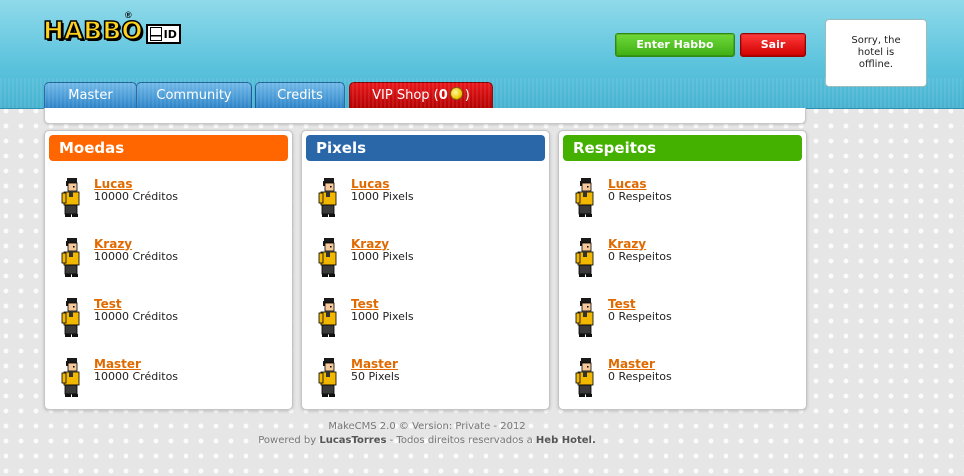 This screenshot has height=476, width=964. What do you see at coordinates (684, 319) in the screenshot?
I see `list-item: Test 0 Respeitos` at bounding box center [684, 319].